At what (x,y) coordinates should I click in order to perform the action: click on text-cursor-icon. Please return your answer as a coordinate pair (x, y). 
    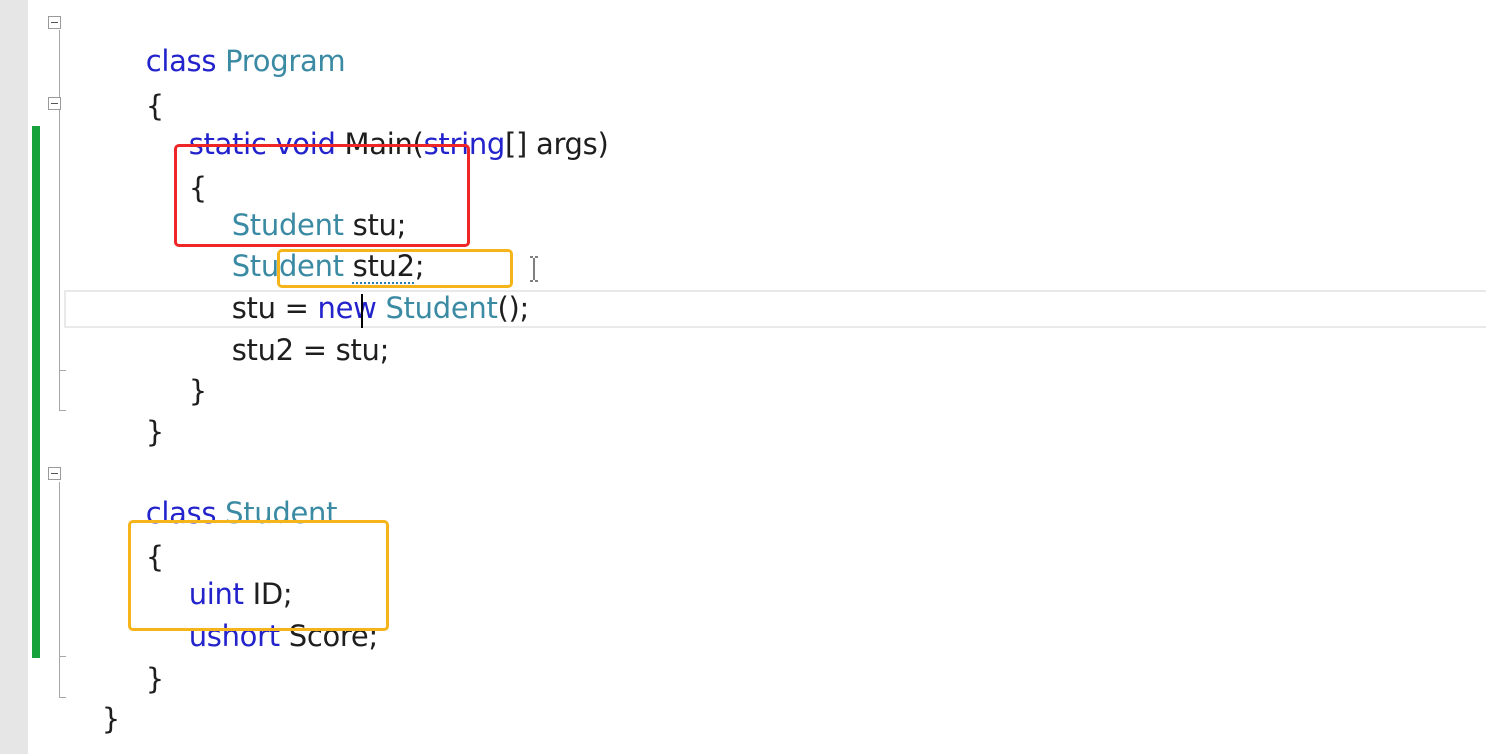
    Looking at the image, I should click on (534, 269).